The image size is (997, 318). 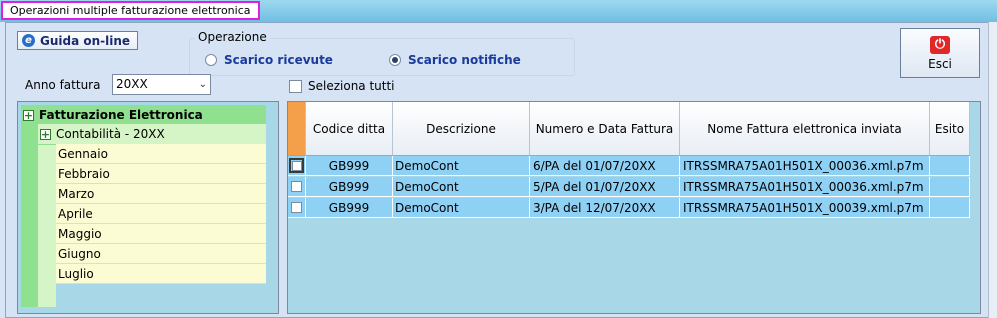 I want to click on tree-node-contabilita: + Contabilità - 20XX, so click(x=152, y=134).